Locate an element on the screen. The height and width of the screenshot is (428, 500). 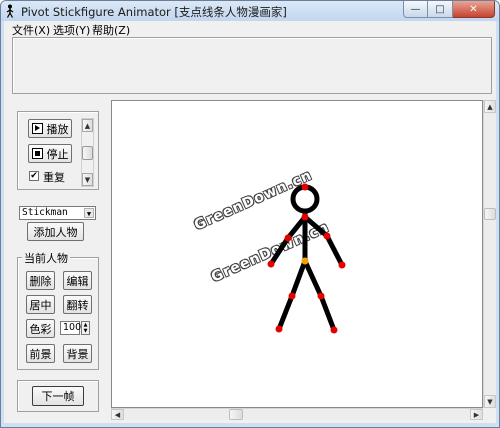
checkmark-icon: ✔ is located at coordinates (34, 176).